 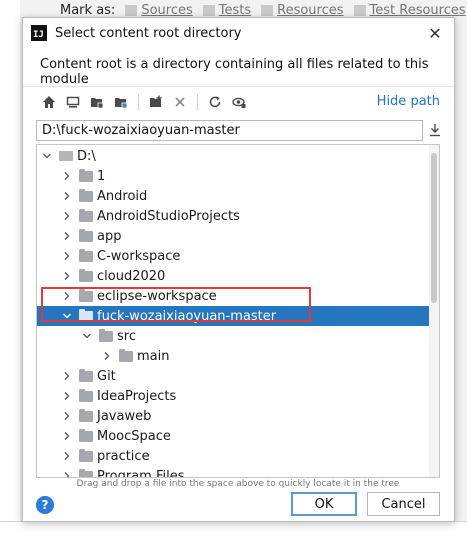 What do you see at coordinates (434, 311) in the screenshot?
I see `tree-scrollbar` at bounding box center [434, 311].